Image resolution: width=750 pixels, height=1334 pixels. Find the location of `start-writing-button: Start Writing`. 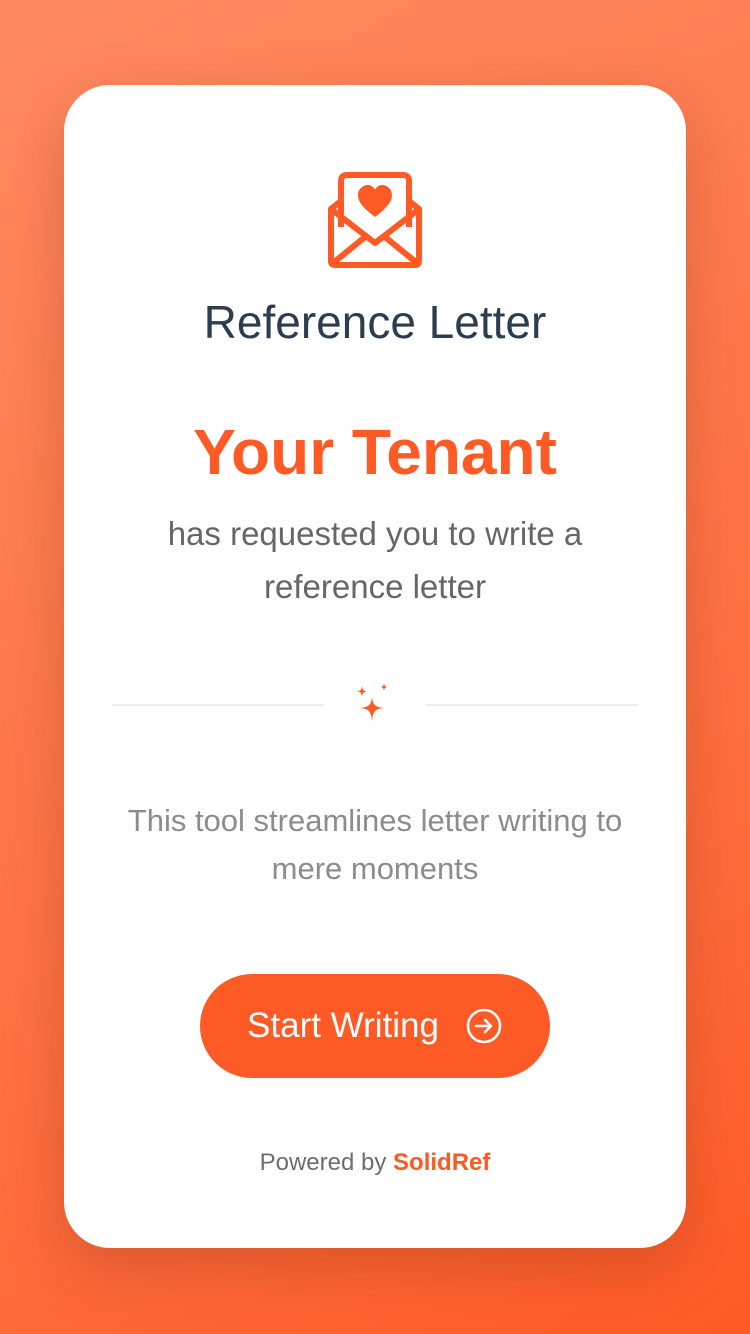

start-writing-button: Start Writing is located at coordinates (375, 1026).